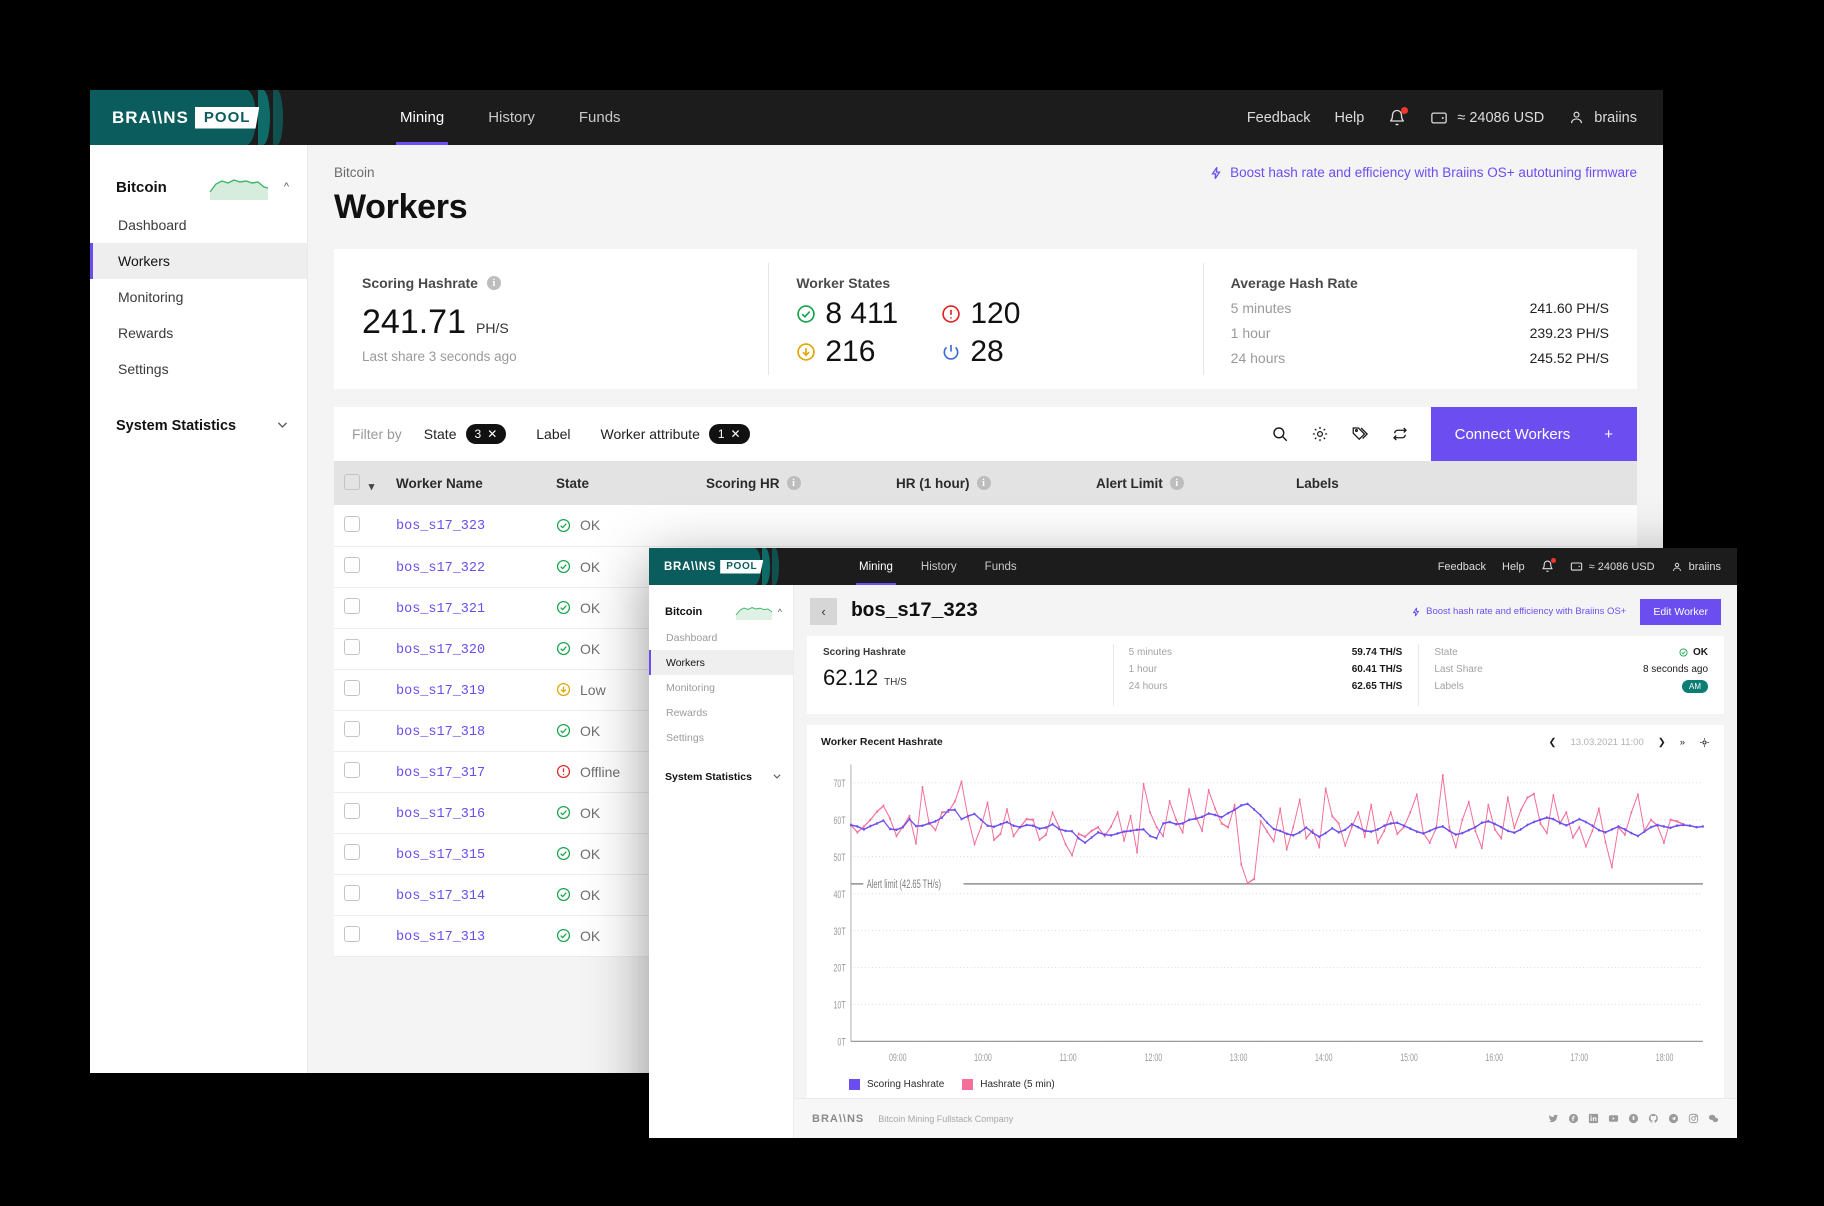 Image resolution: width=1824 pixels, height=1206 pixels. What do you see at coordinates (1400, 434) in the screenshot?
I see `refresh-icon` at bounding box center [1400, 434].